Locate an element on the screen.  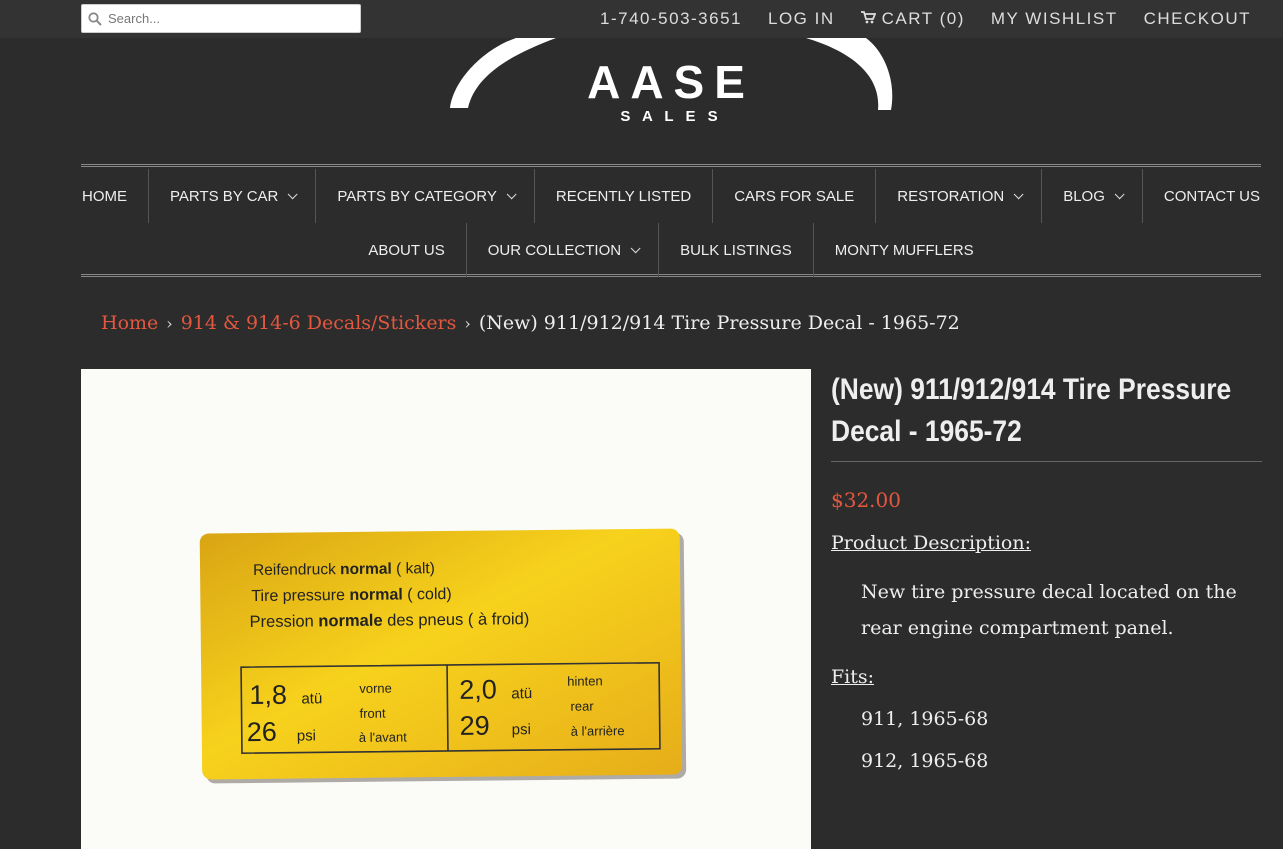
fits-heading: Fits: is located at coordinates (853, 677).